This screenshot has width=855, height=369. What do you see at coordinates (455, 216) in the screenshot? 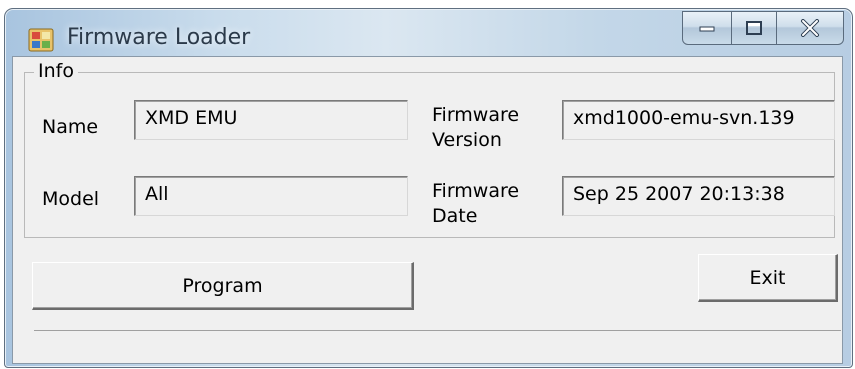
I see `firmware-date-label-line2: Date` at bounding box center [455, 216].